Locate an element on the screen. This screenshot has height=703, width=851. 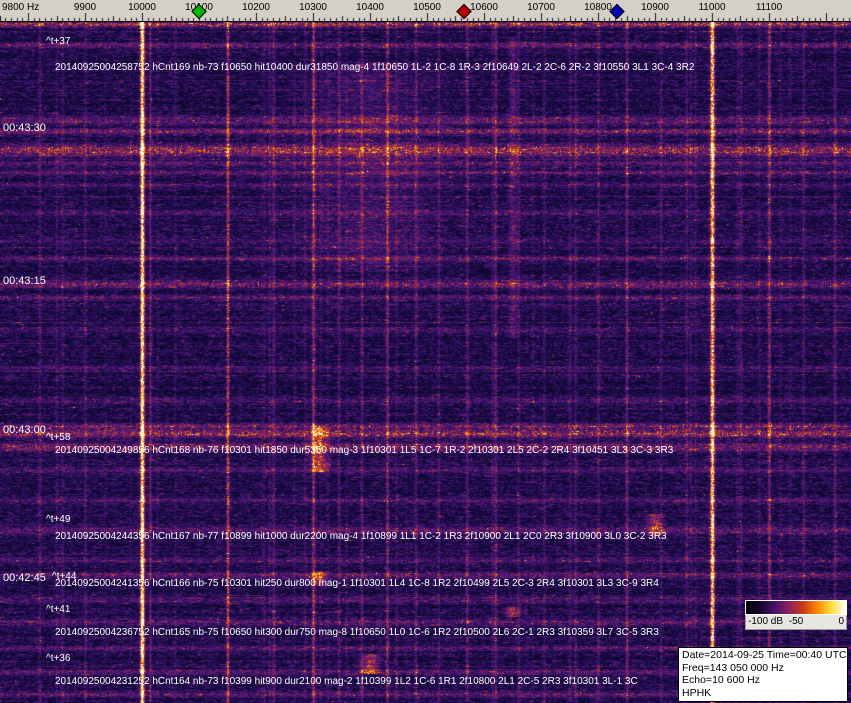
detection-tag: ^t+36 is located at coordinates (58, 658).